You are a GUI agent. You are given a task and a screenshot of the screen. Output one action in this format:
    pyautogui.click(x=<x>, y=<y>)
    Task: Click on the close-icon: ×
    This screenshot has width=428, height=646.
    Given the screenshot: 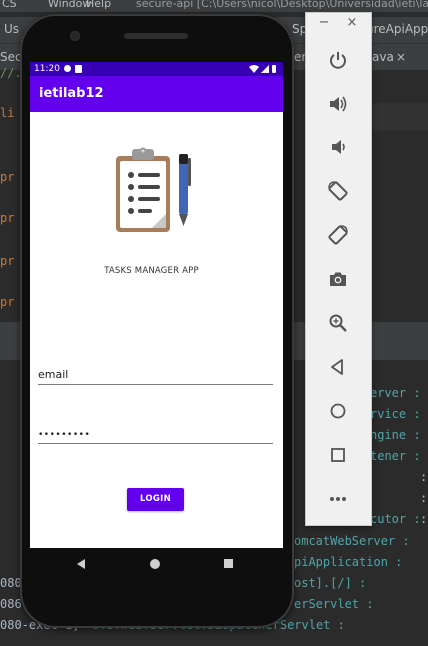 What is the action you would take?
    pyautogui.click(x=352, y=22)
    